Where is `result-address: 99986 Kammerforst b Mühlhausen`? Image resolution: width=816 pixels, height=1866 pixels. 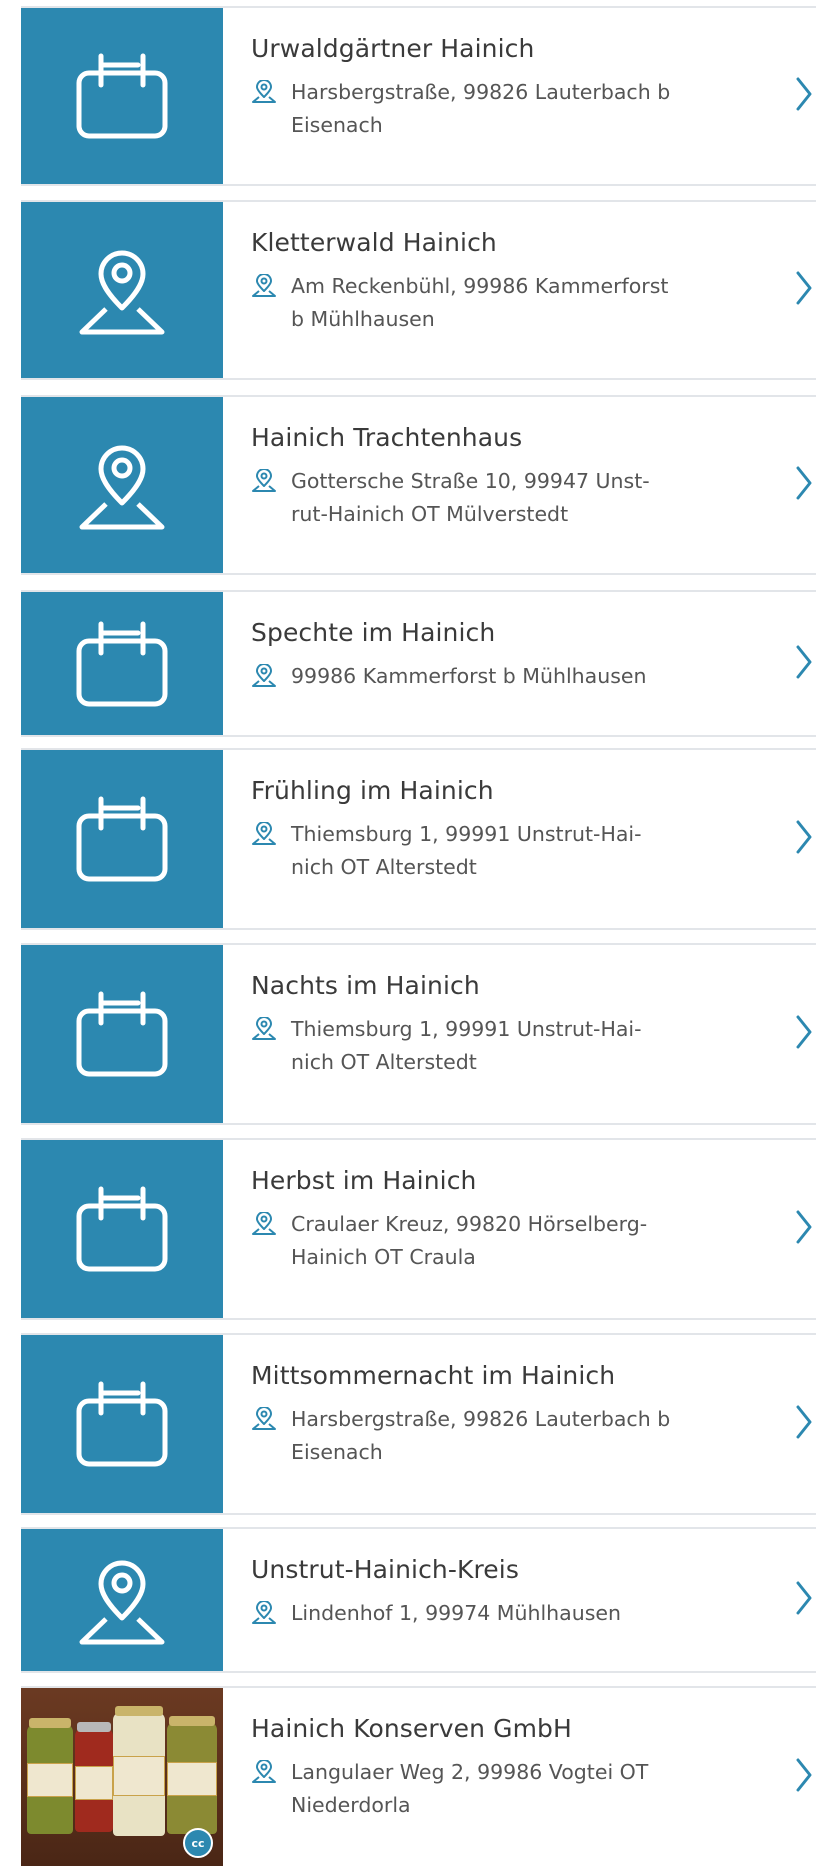
result-address: 99986 Kammerforst b Mühlhausen is located at coordinates (498, 676).